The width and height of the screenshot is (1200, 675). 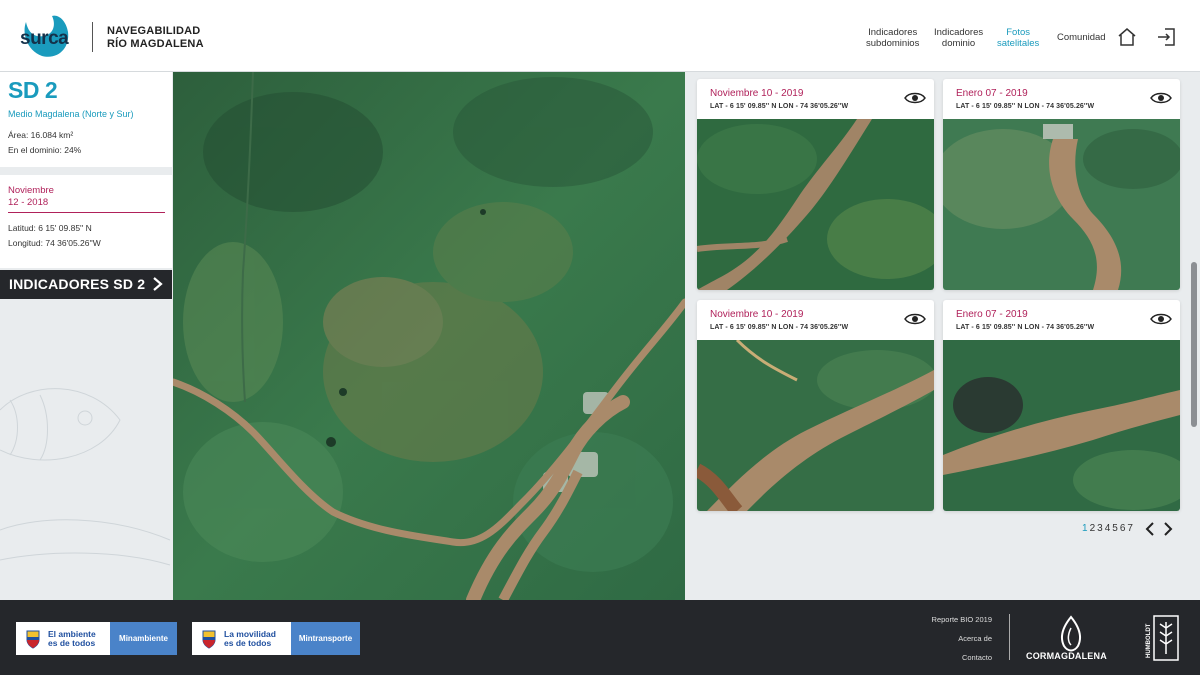 I want to click on date-separator, so click(x=86, y=212).